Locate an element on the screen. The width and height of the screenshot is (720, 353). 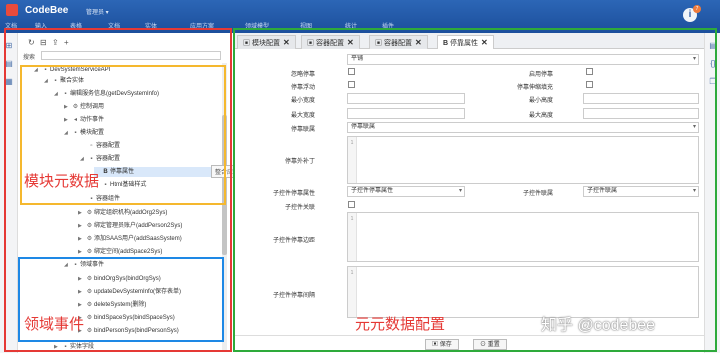
upload-icon: ⇪ is located at coordinates (55, 43).